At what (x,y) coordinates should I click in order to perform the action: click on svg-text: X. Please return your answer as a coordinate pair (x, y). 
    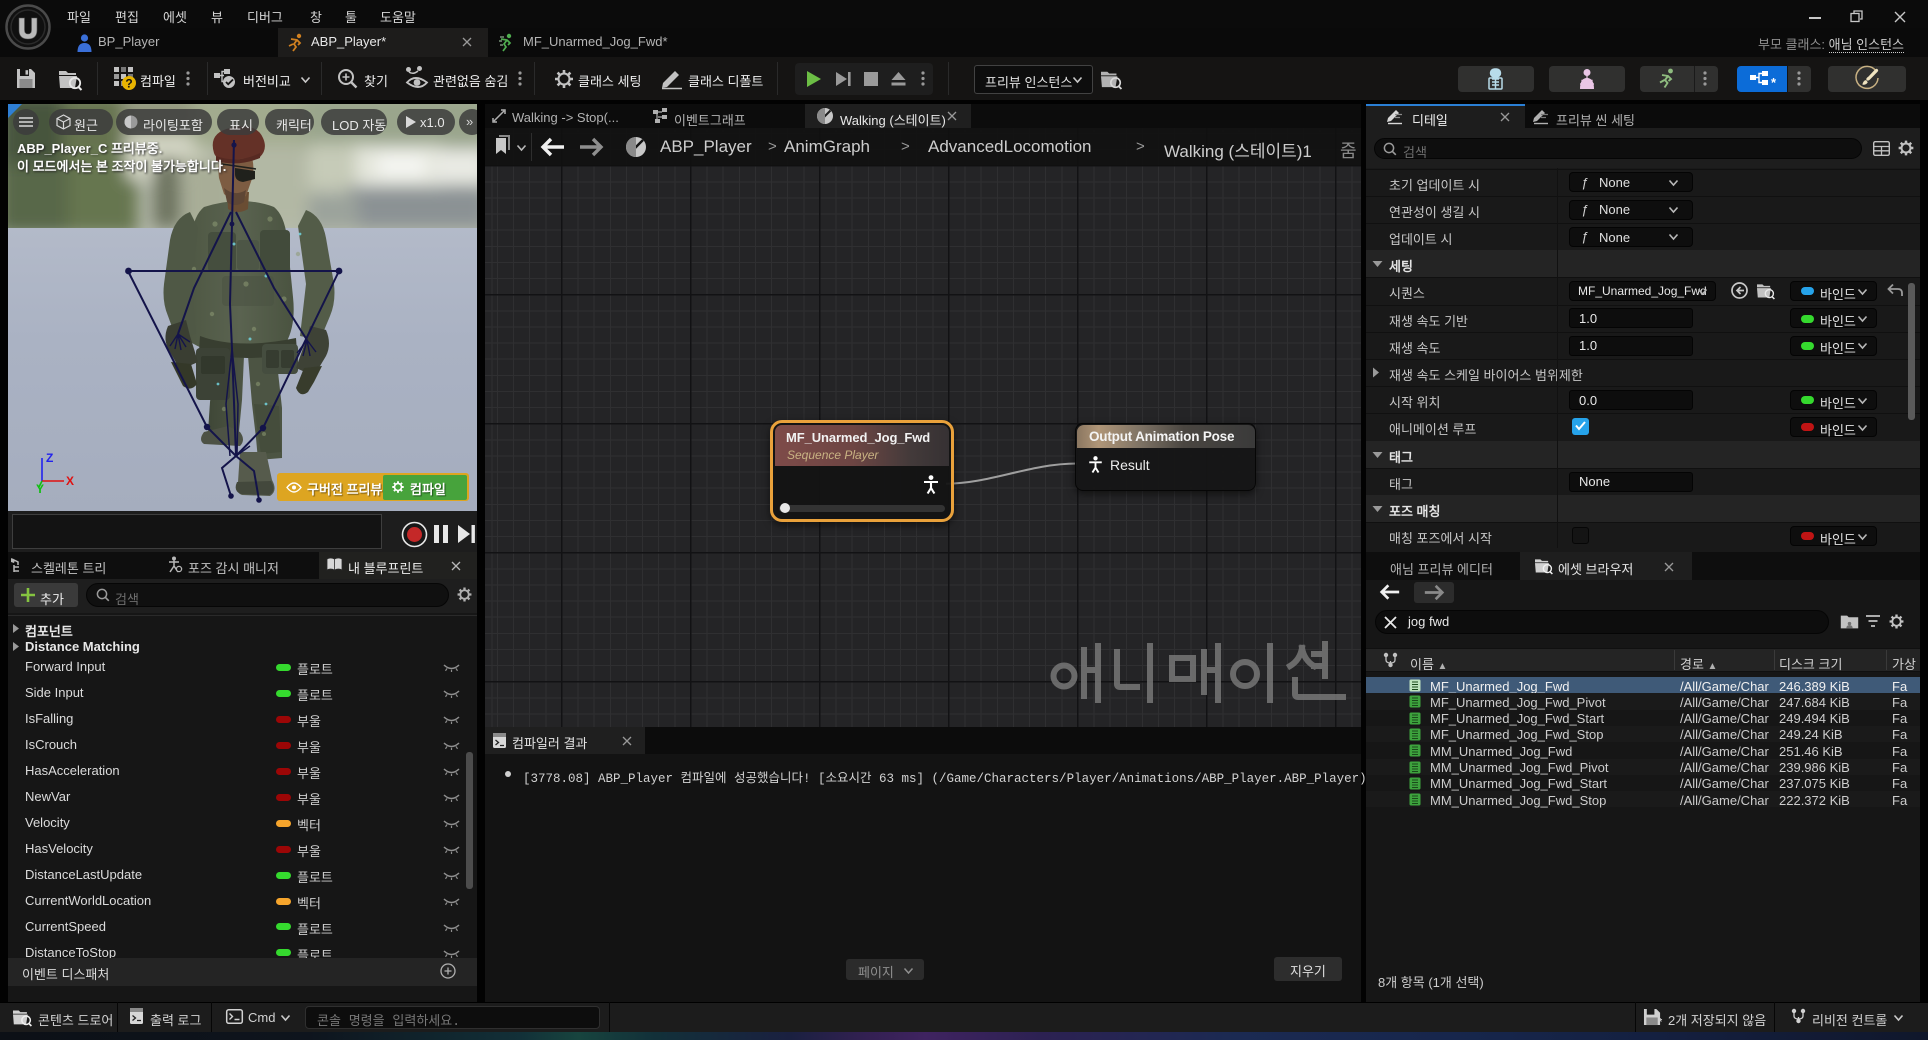
    Looking at the image, I should click on (70, 481).